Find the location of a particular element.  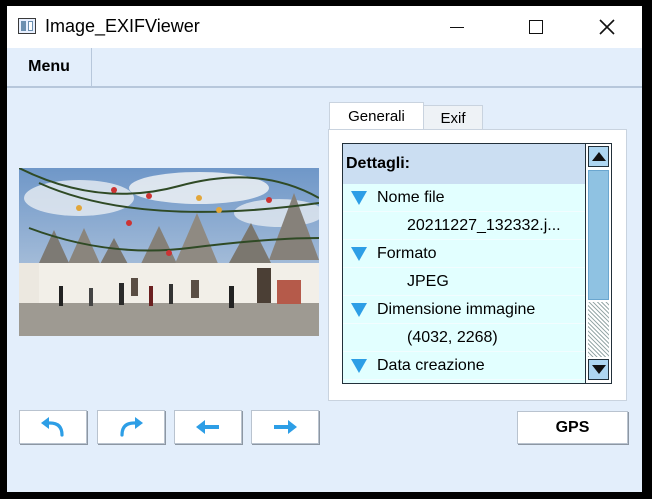

group-label: Formato is located at coordinates (407, 253).